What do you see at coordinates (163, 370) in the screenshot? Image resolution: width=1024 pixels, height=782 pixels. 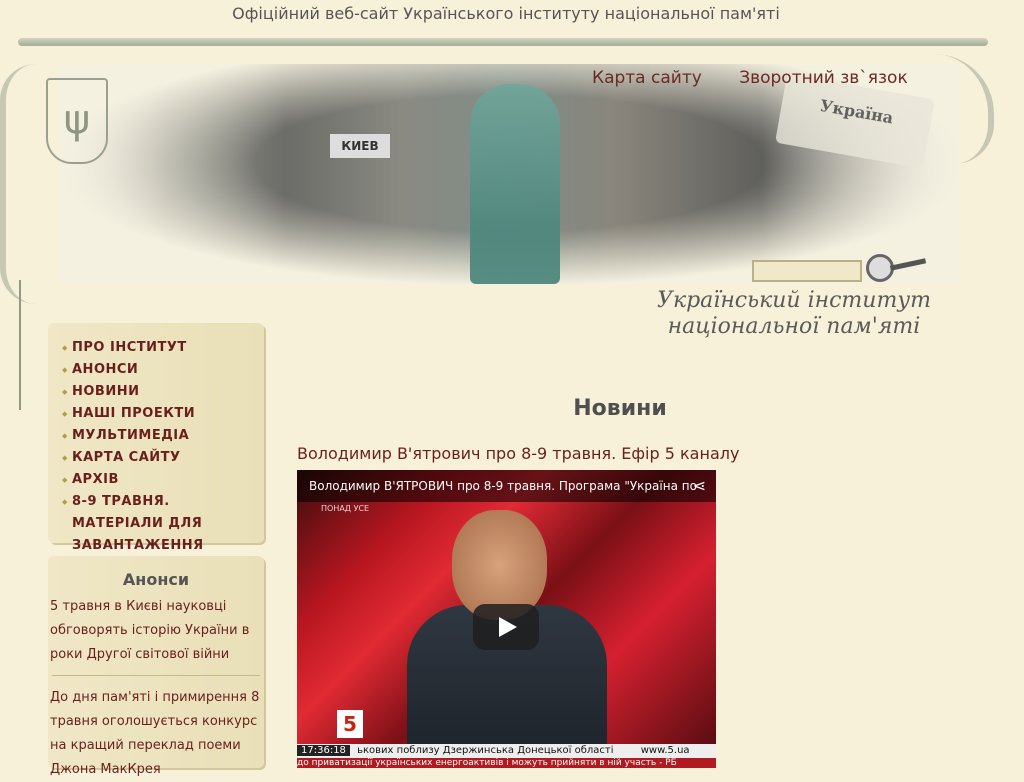 I see `nav-item-announcements: АНОНСИ` at bounding box center [163, 370].